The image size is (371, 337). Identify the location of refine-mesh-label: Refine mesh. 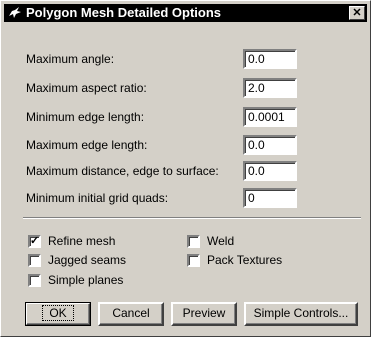
(82, 241).